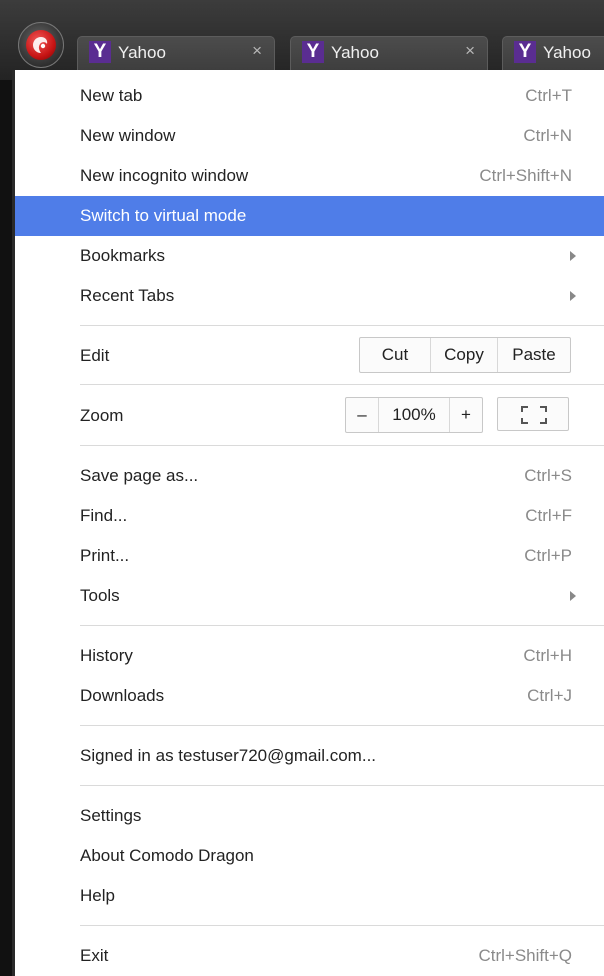  What do you see at coordinates (309, 816) in the screenshot?
I see `menu-item-settings: Settings` at bounding box center [309, 816].